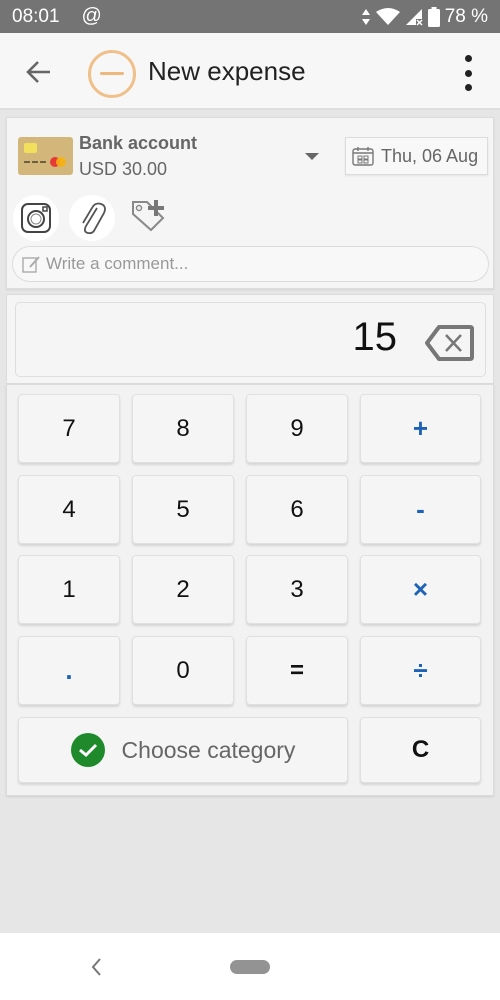  What do you see at coordinates (45, 156) in the screenshot?
I see `credit-card-icon` at bounding box center [45, 156].